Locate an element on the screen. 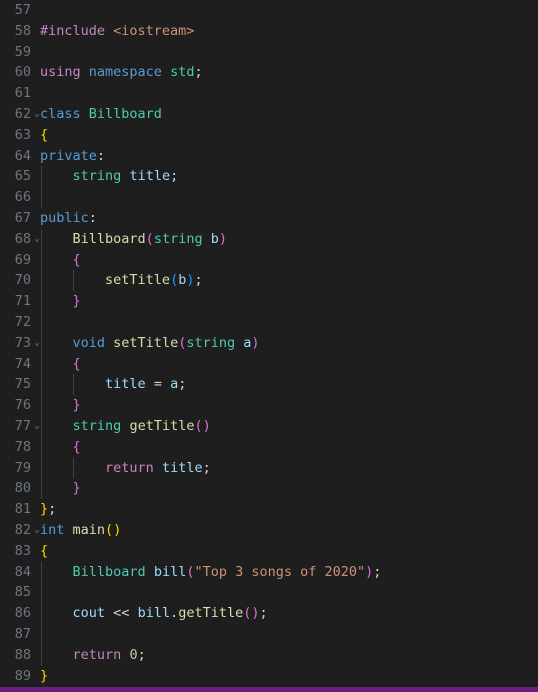 The image size is (538, 692). code-line: 76⌄ } is located at coordinates (269, 405).